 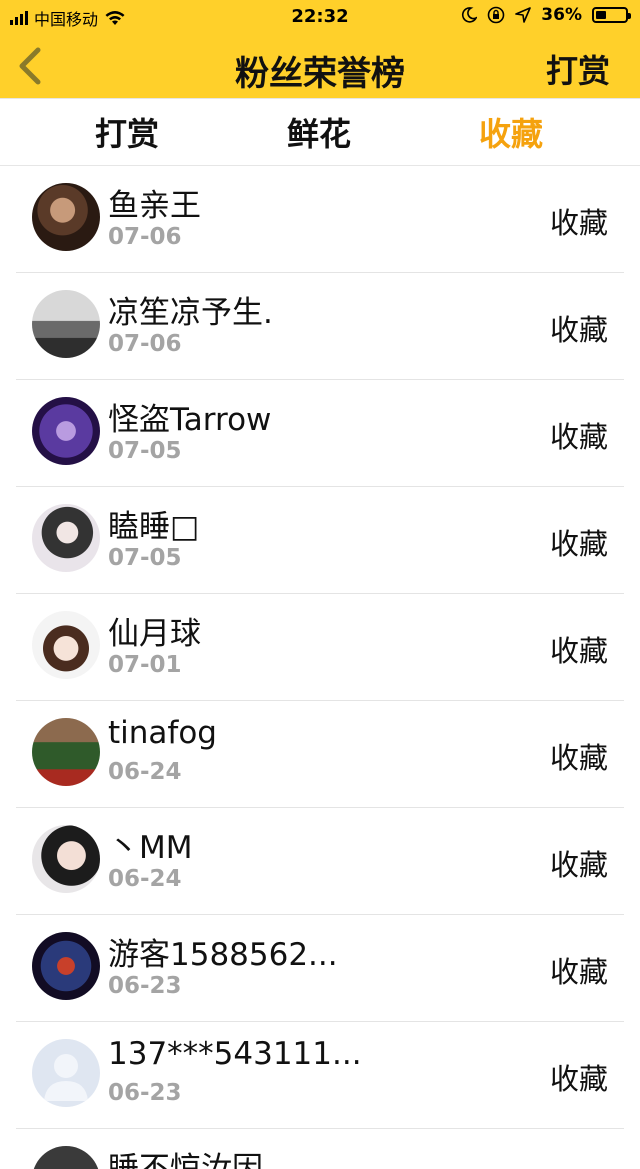 I want to click on moon-icon, so click(x=470, y=15).